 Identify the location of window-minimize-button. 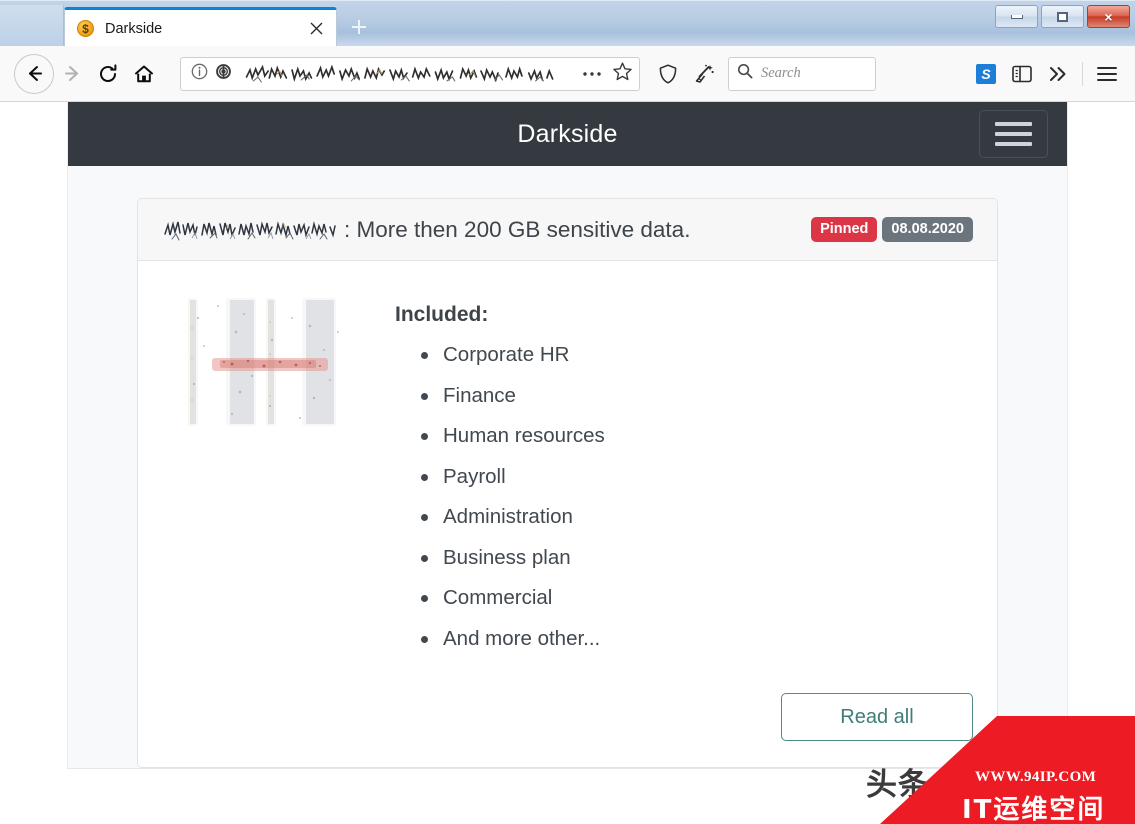
(1016, 16).